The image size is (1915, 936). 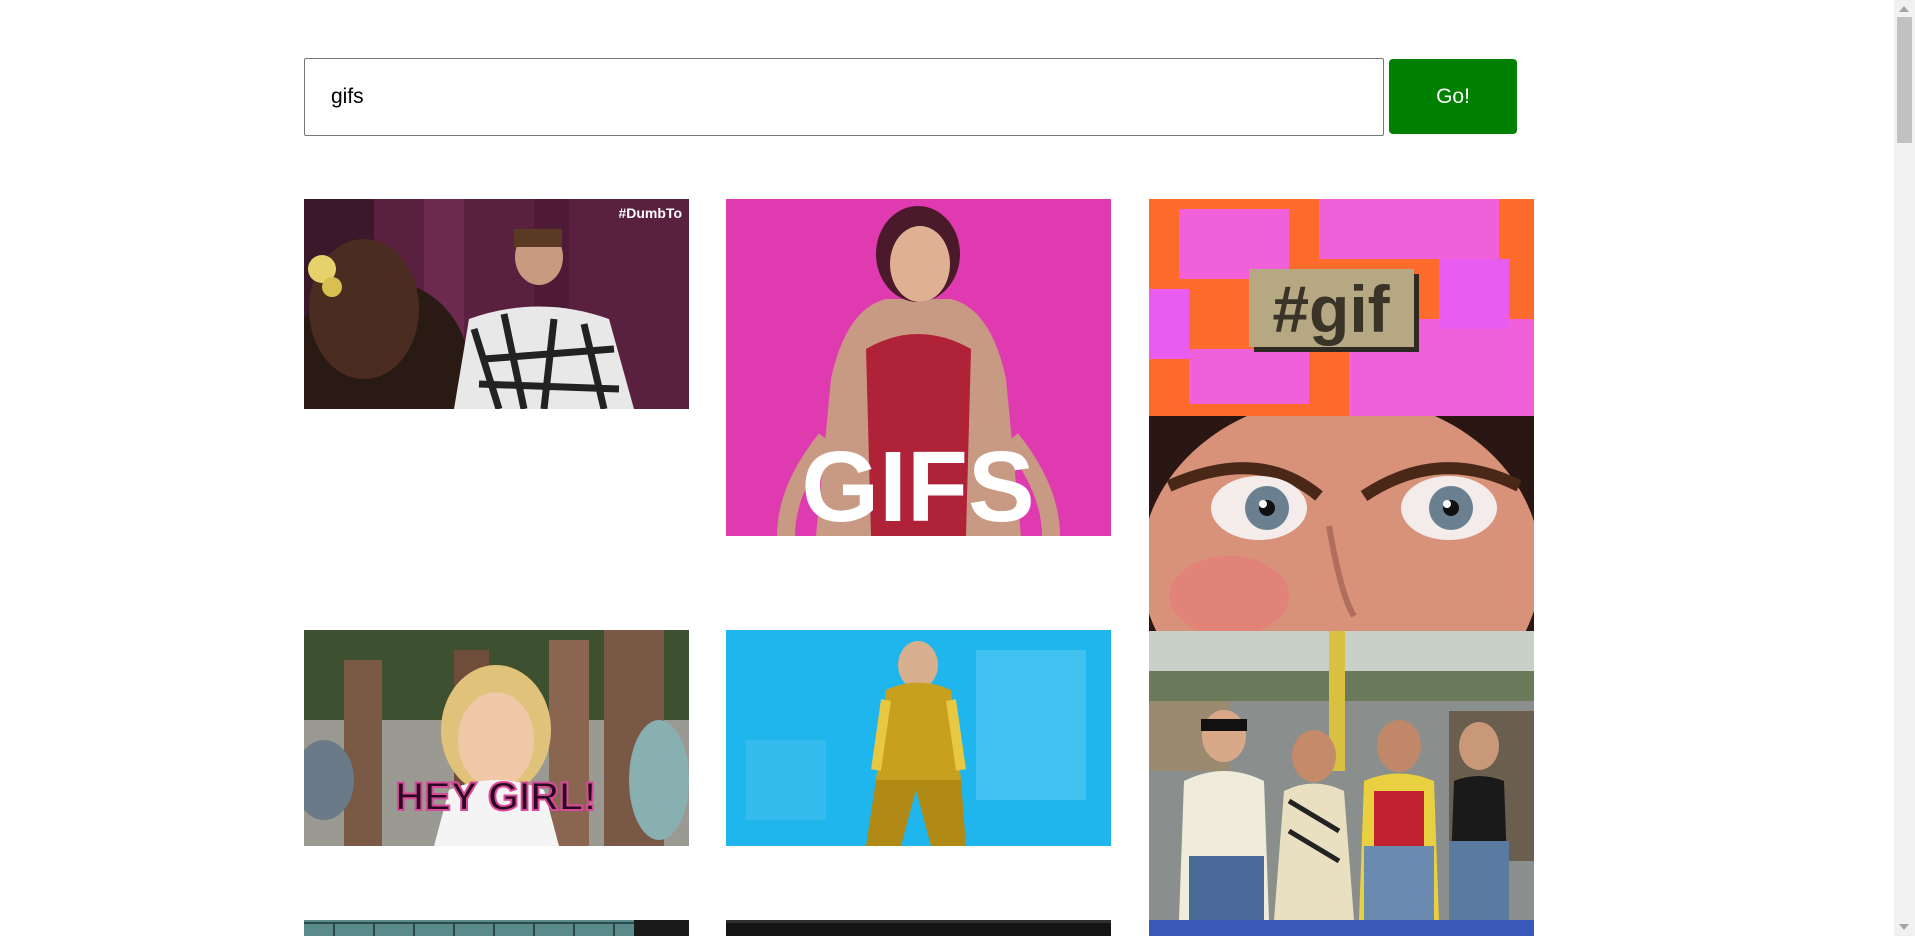 I want to click on search-input, so click(x=844, y=97).